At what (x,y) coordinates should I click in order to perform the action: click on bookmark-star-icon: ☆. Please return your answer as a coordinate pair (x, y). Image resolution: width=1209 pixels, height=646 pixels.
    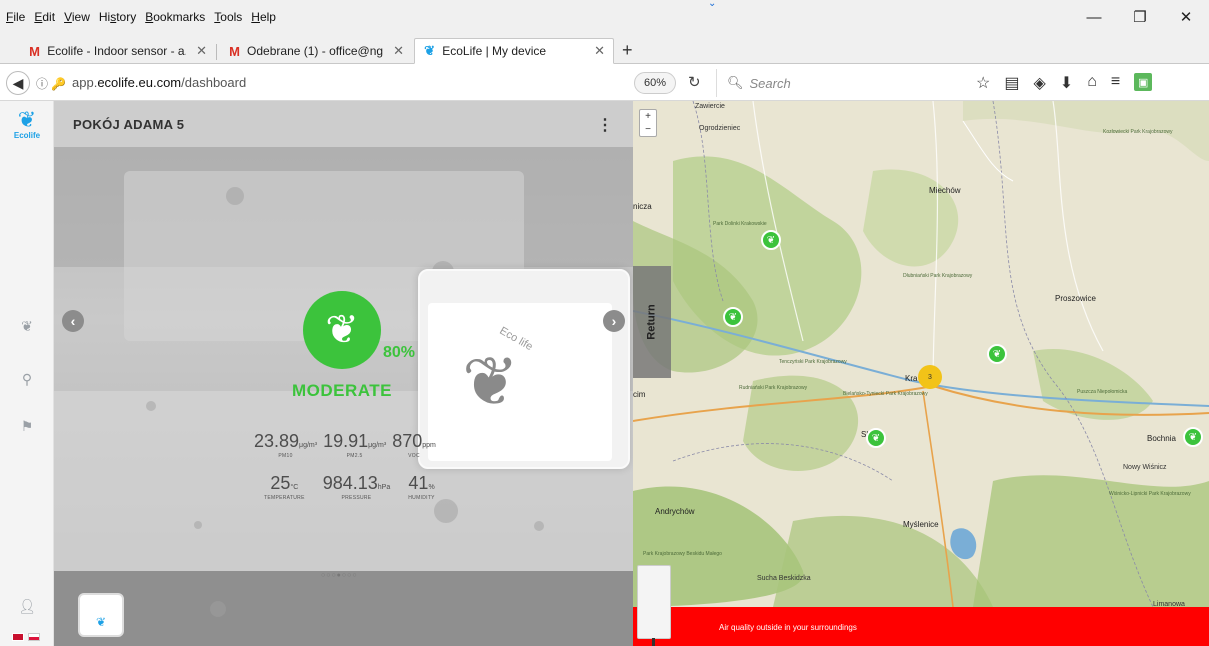
    Looking at the image, I should click on (983, 83).